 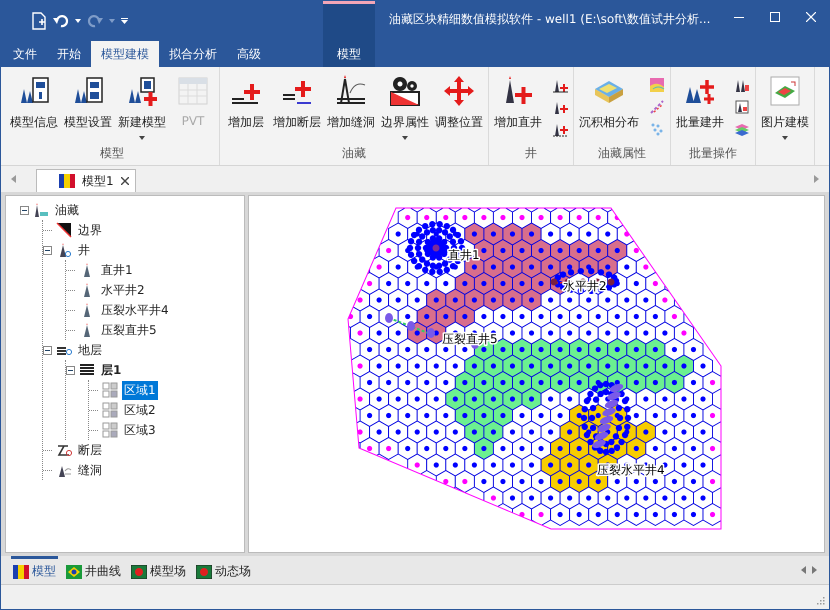 What do you see at coordinates (93, 570) in the screenshot?
I see `bottom-tab: 井曲线` at bounding box center [93, 570].